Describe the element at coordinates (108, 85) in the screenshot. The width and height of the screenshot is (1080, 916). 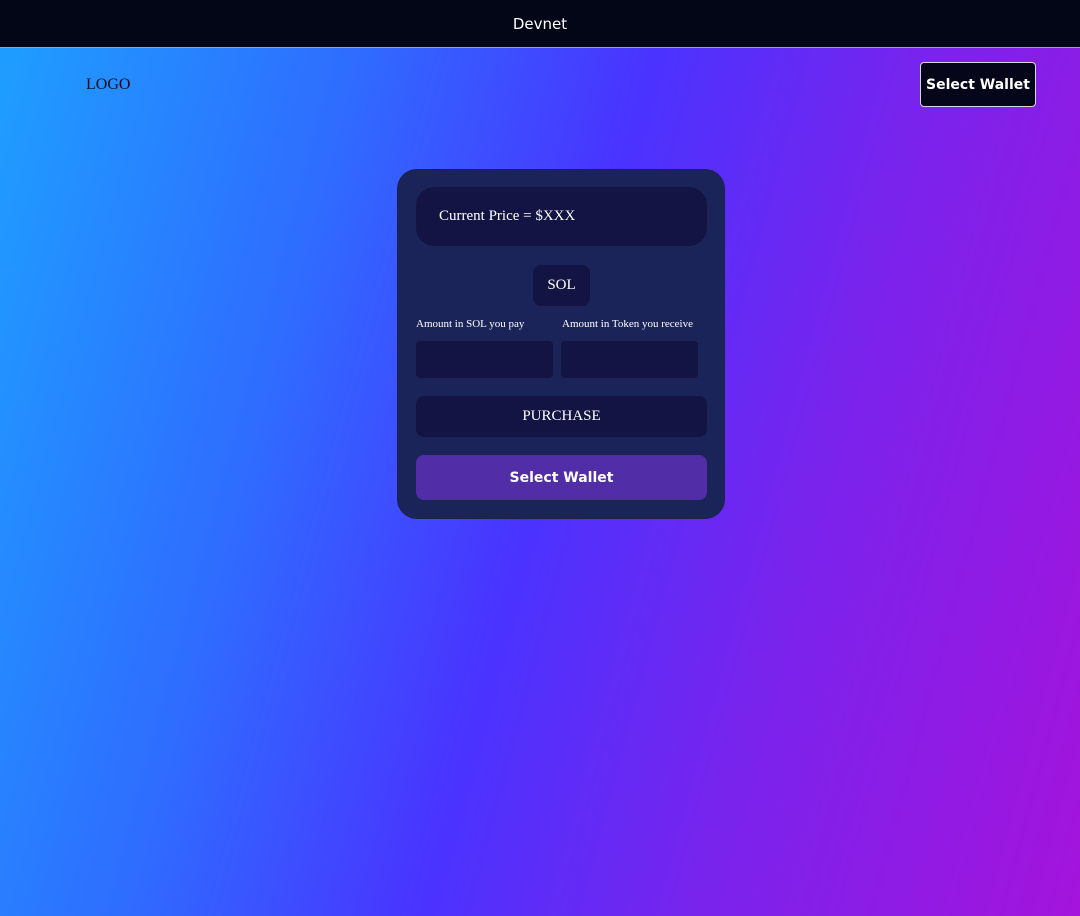
I see `logo: LOGO` at that location.